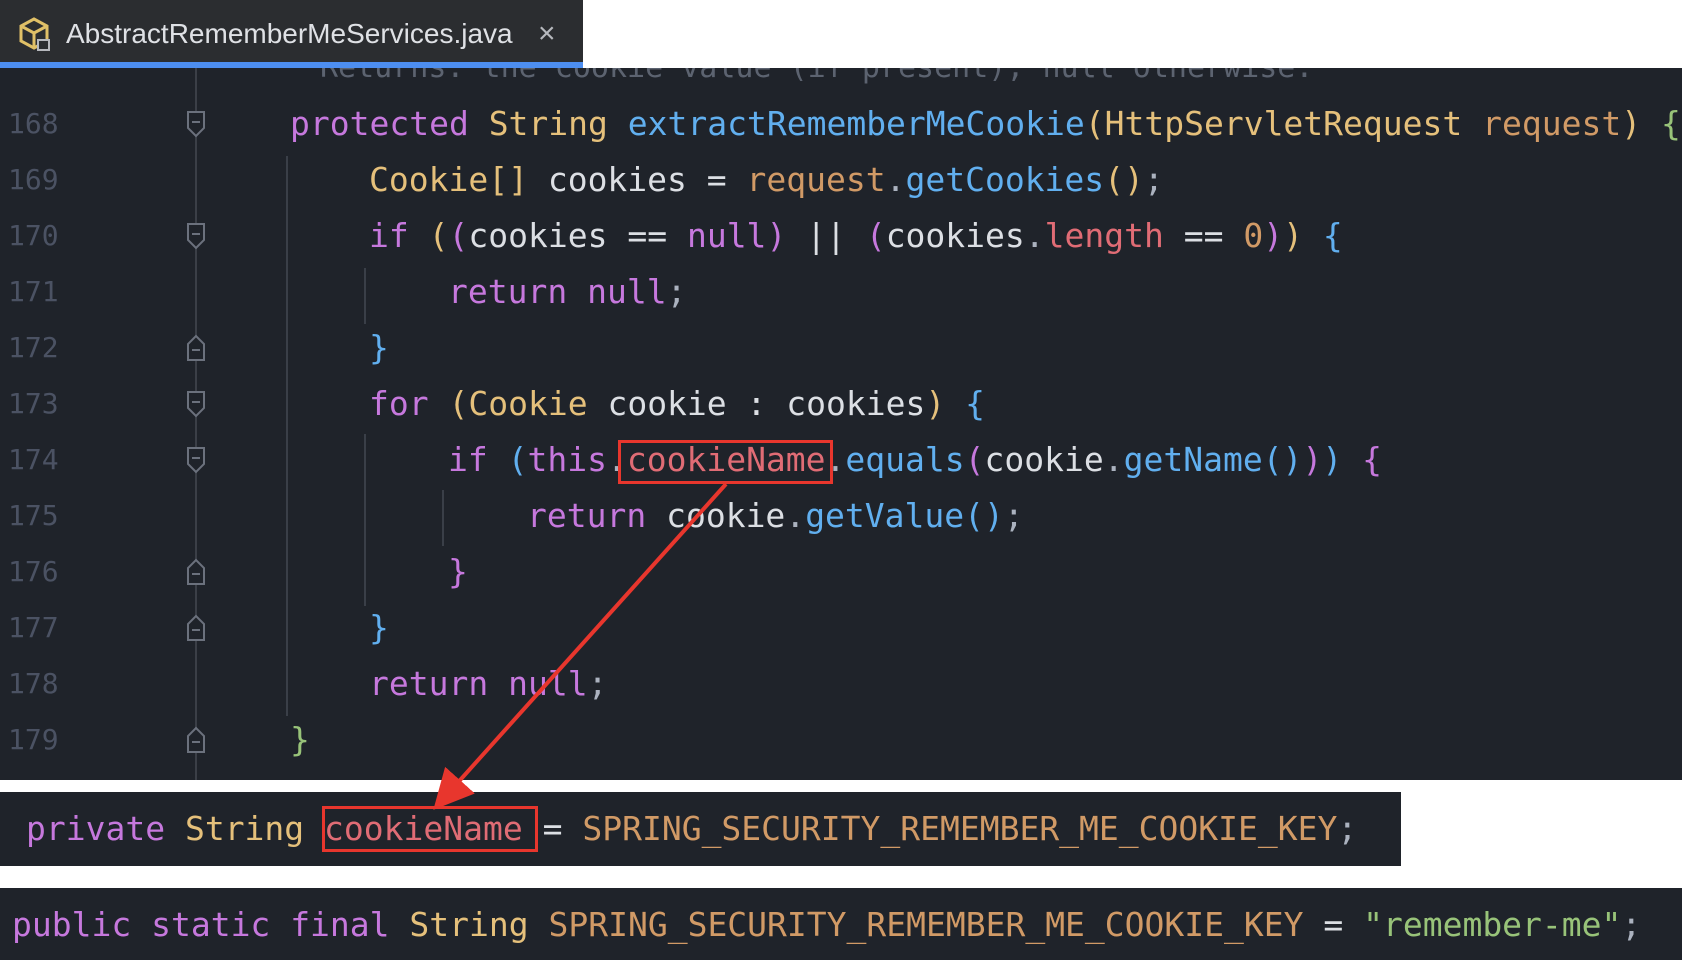  Describe the element at coordinates (547, 34) in the screenshot. I see `close-icon: ×` at that location.